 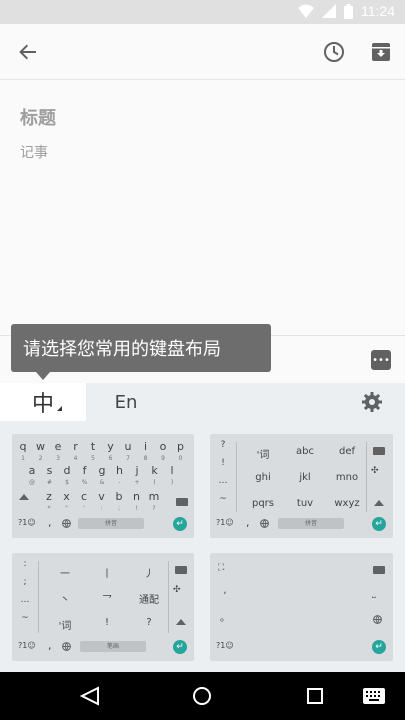 What do you see at coordinates (49, 508) in the screenshot?
I see `key-sub: *` at bounding box center [49, 508].